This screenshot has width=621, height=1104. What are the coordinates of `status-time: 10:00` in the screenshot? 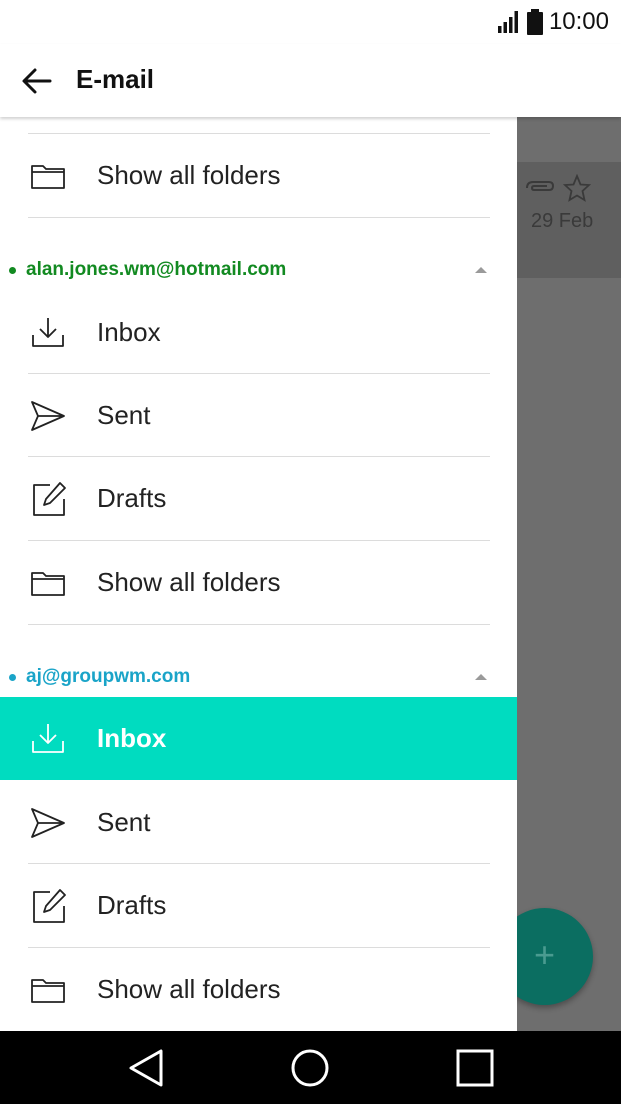 It's located at (578, 21).